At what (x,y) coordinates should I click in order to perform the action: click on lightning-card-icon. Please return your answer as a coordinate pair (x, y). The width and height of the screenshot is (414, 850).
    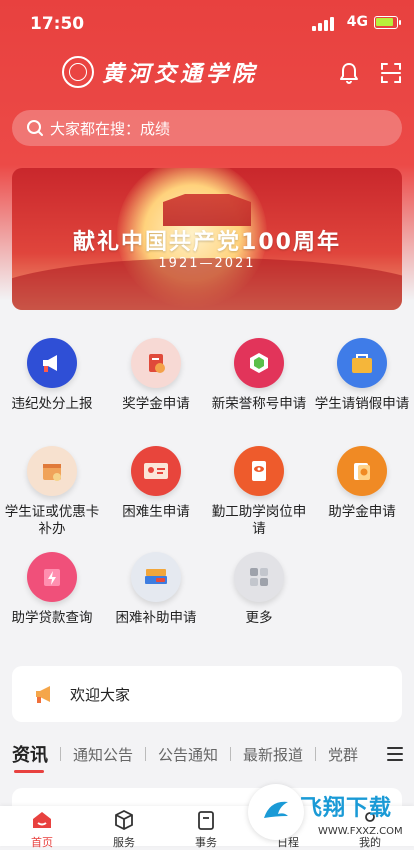
    Looking at the image, I should click on (52, 577).